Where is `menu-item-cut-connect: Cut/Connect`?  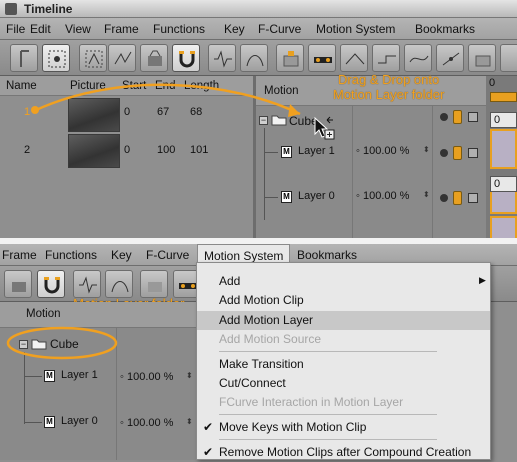 menu-item-cut-connect: Cut/Connect is located at coordinates (343, 383).